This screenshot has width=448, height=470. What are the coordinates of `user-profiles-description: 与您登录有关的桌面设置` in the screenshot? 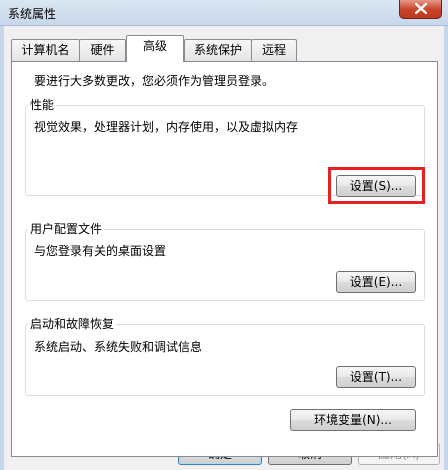 It's located at (100, 251).